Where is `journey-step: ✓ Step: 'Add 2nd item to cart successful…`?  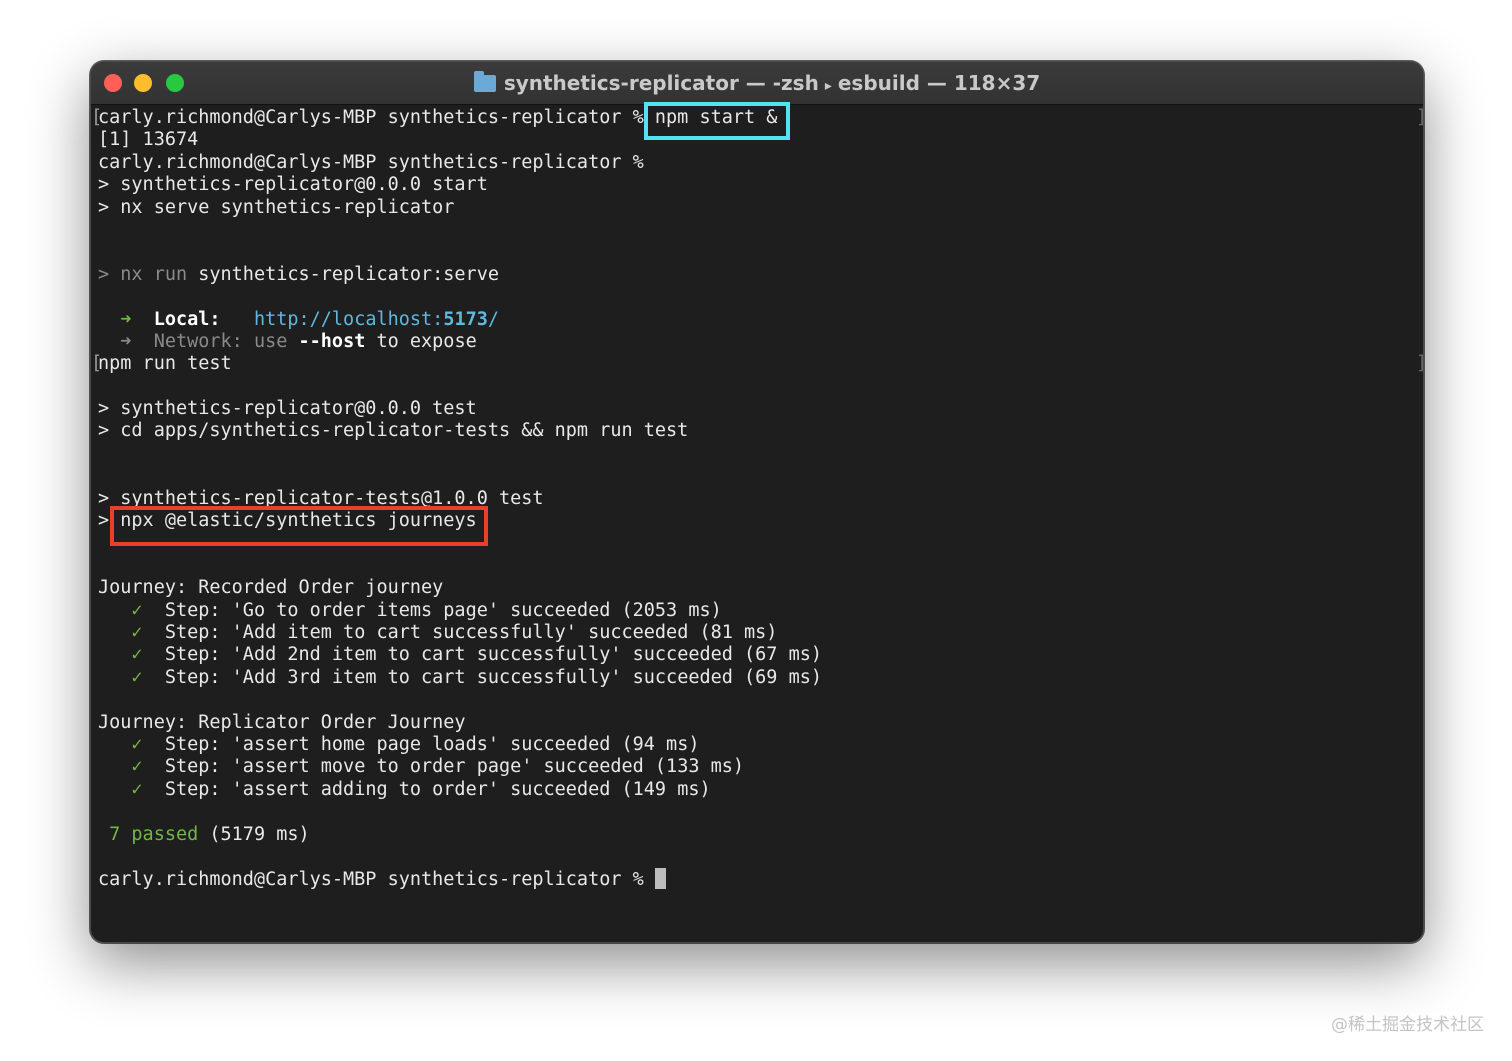 journey-step: ✓ Step: 'Add 2nd item to cart successful… is located at coordinates (476, 655).